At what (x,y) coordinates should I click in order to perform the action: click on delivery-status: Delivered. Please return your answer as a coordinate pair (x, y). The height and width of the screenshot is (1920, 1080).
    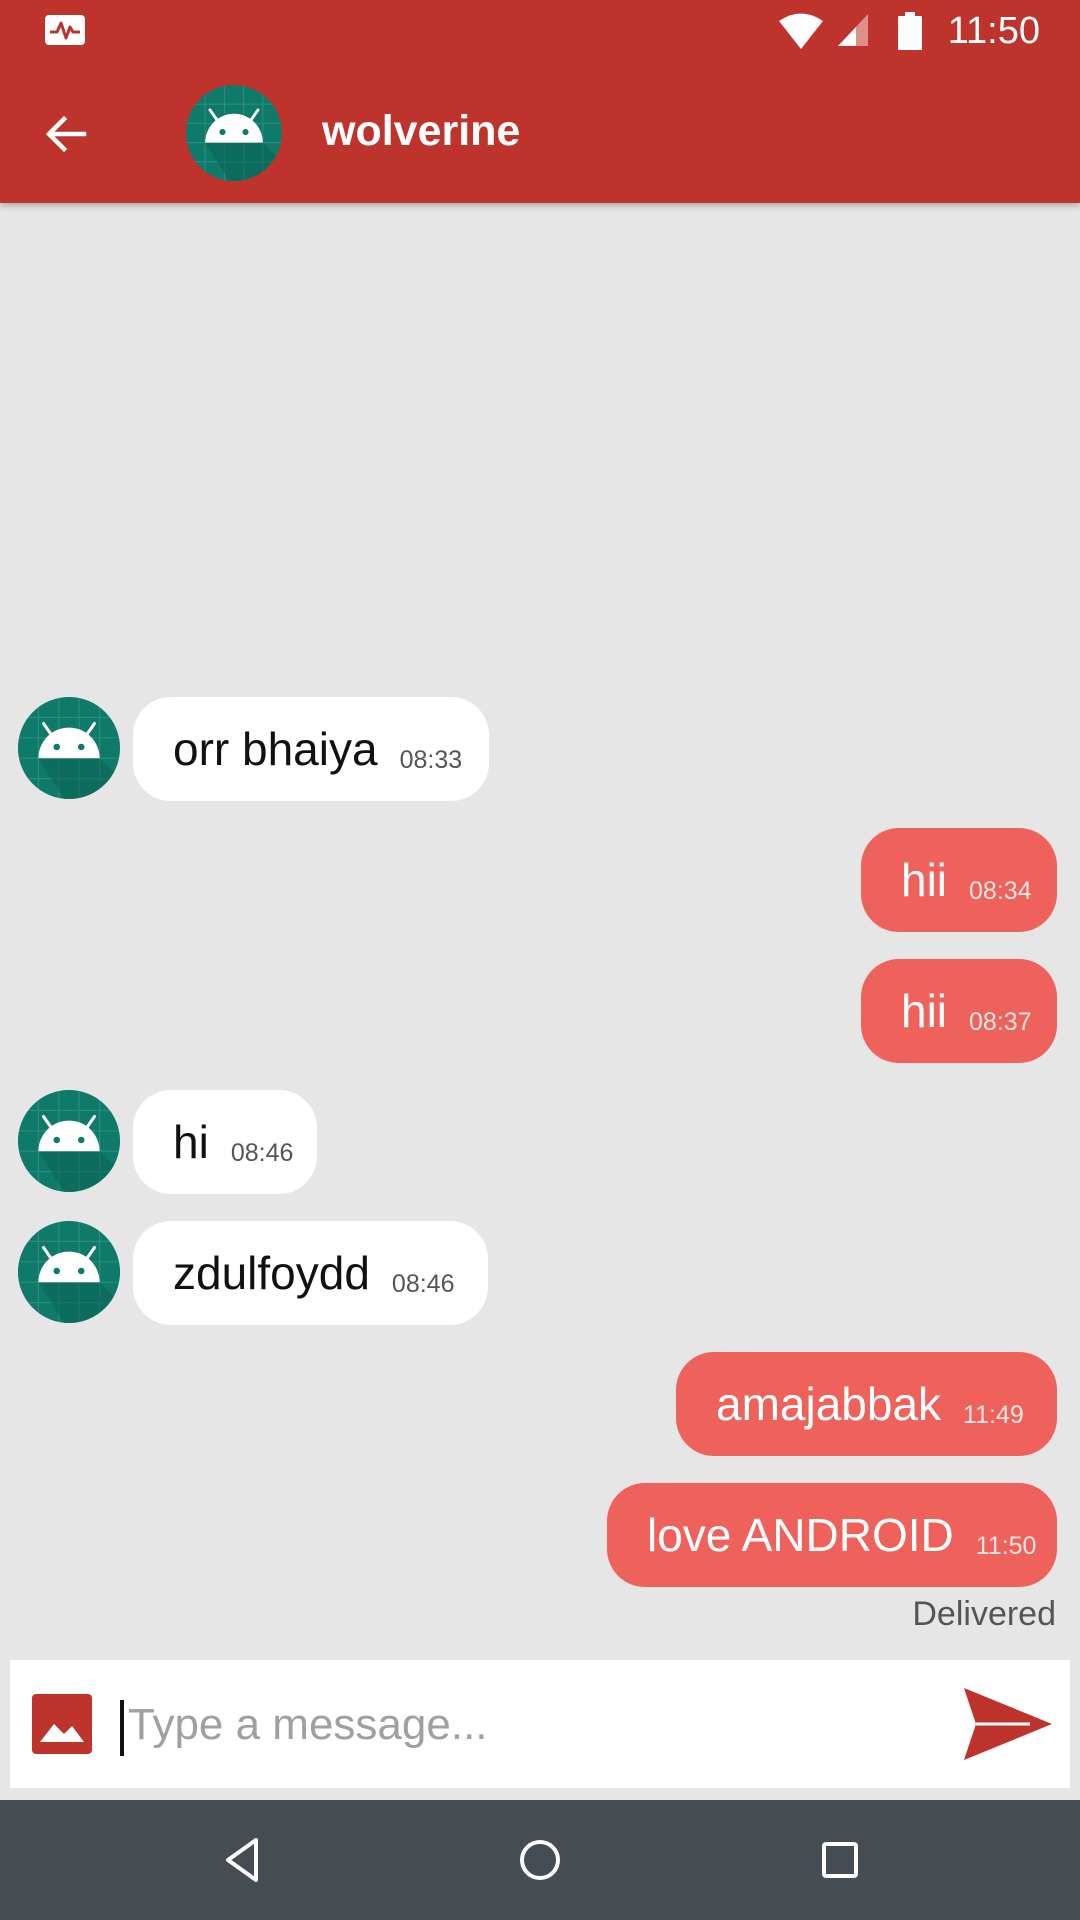
    Looking at the image, I should click on (984, 1614).